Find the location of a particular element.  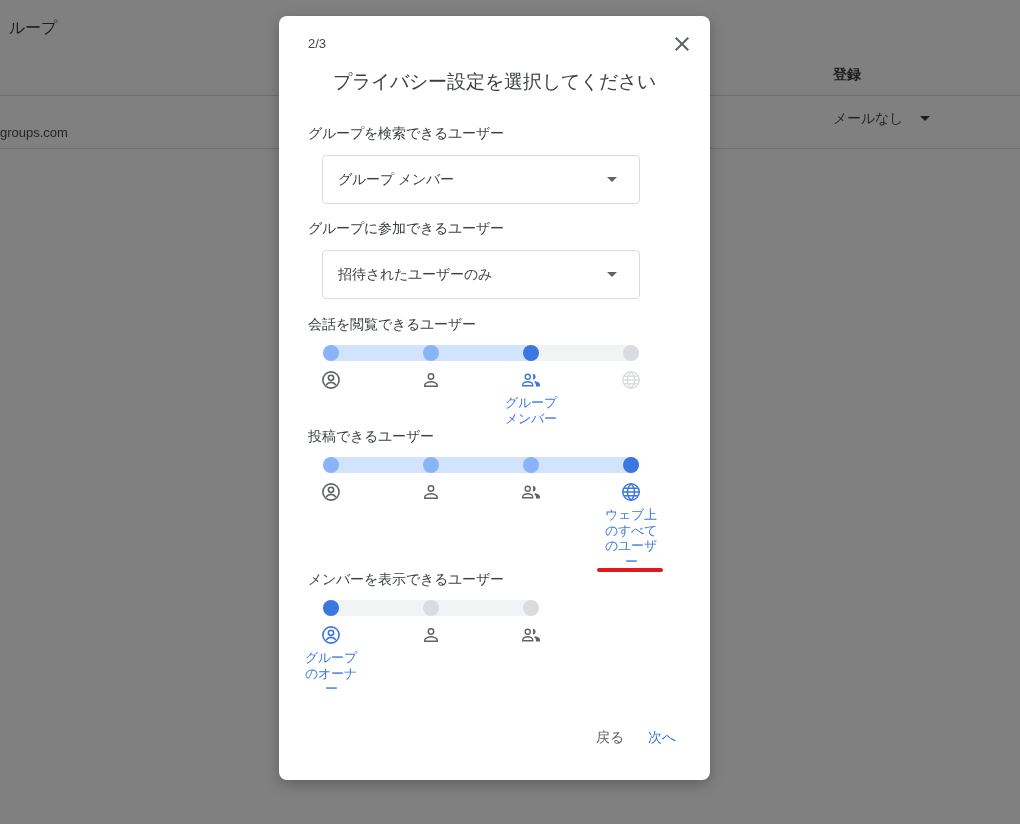

dialog-title: プライバシー設定を選択してください is located at coordinates (494, 82).